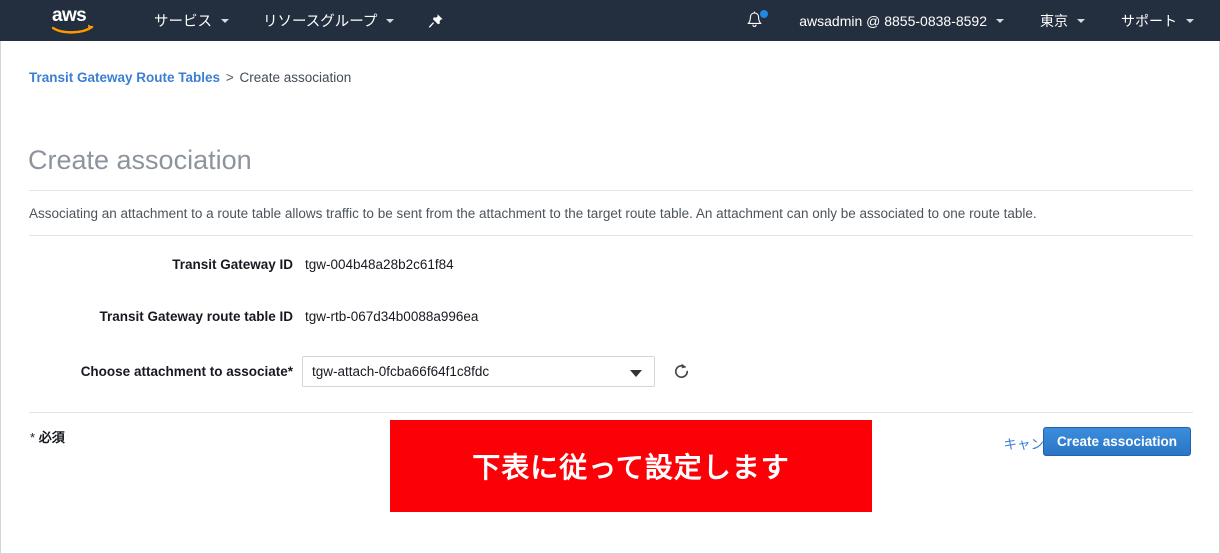  I want to click on choose-attachment-label: Choose attachment to associate*, so click(186, 371).